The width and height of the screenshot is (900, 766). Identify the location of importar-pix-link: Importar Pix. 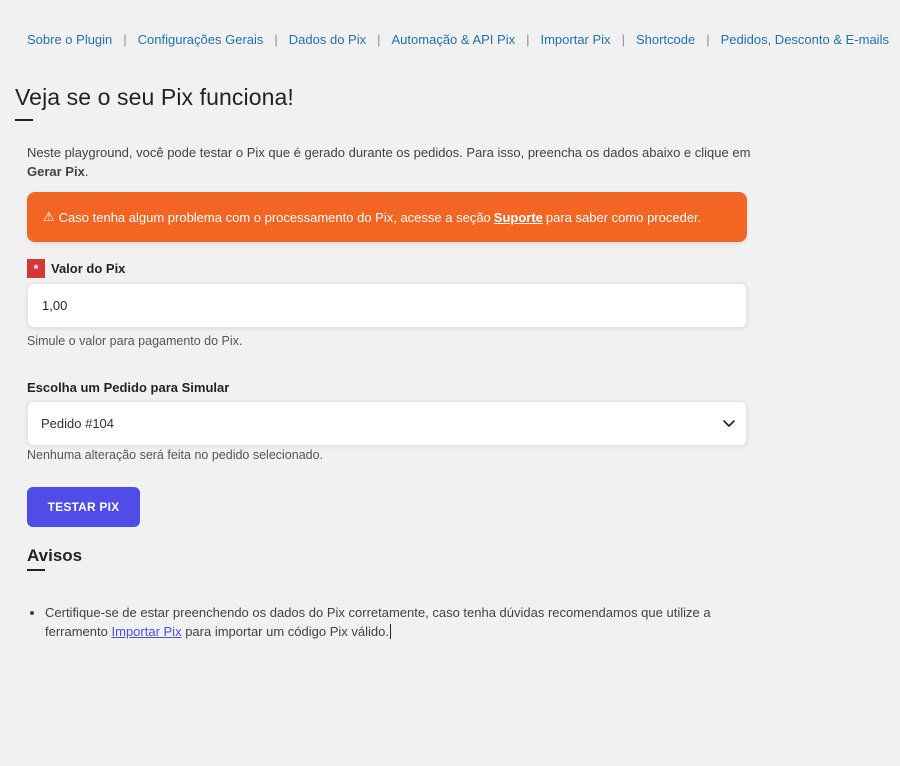
(147, 631).